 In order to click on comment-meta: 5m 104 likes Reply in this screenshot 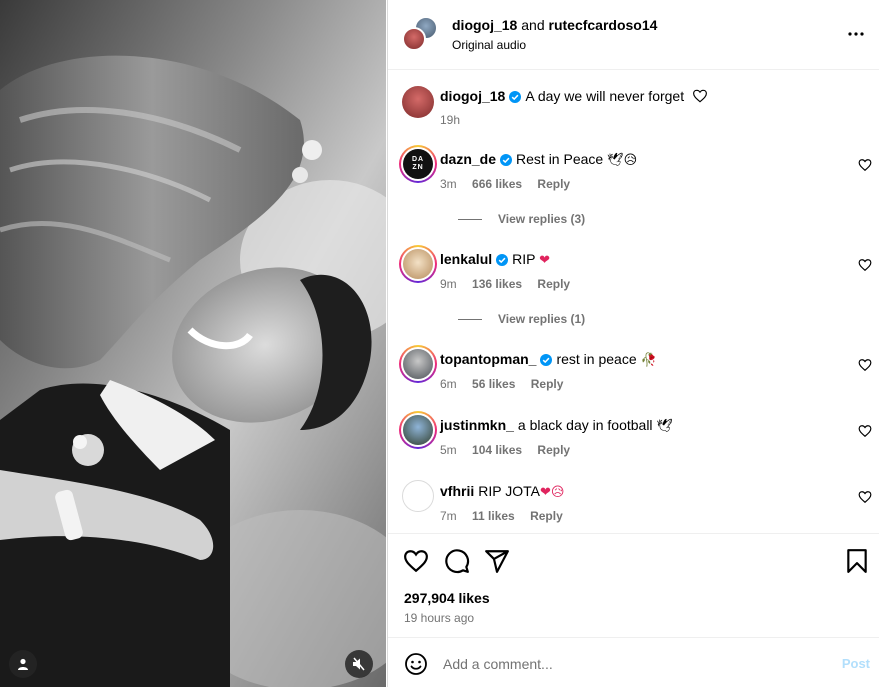, I will do `click(511, 450)`.